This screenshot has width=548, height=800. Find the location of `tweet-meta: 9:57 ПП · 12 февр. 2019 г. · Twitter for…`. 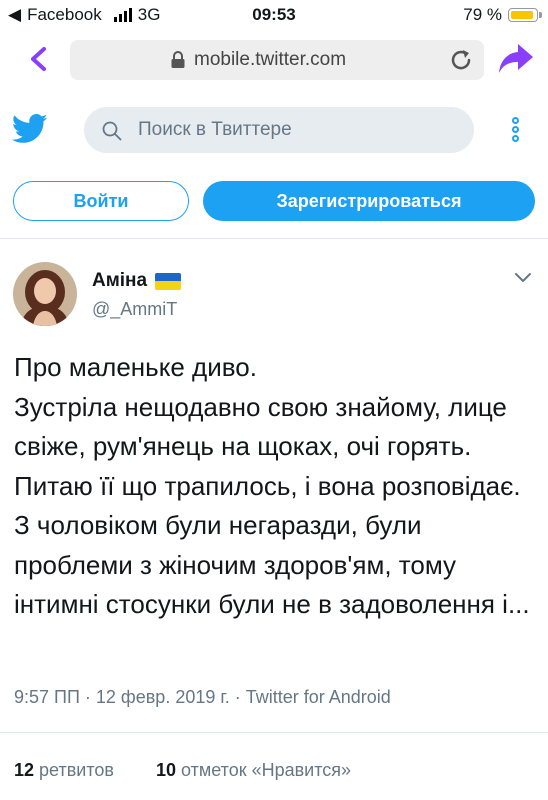

tweet-meta: 9:57 ПП · 12 февр. 2019 г. · Twitter for… is located at coordinates (202, 697).